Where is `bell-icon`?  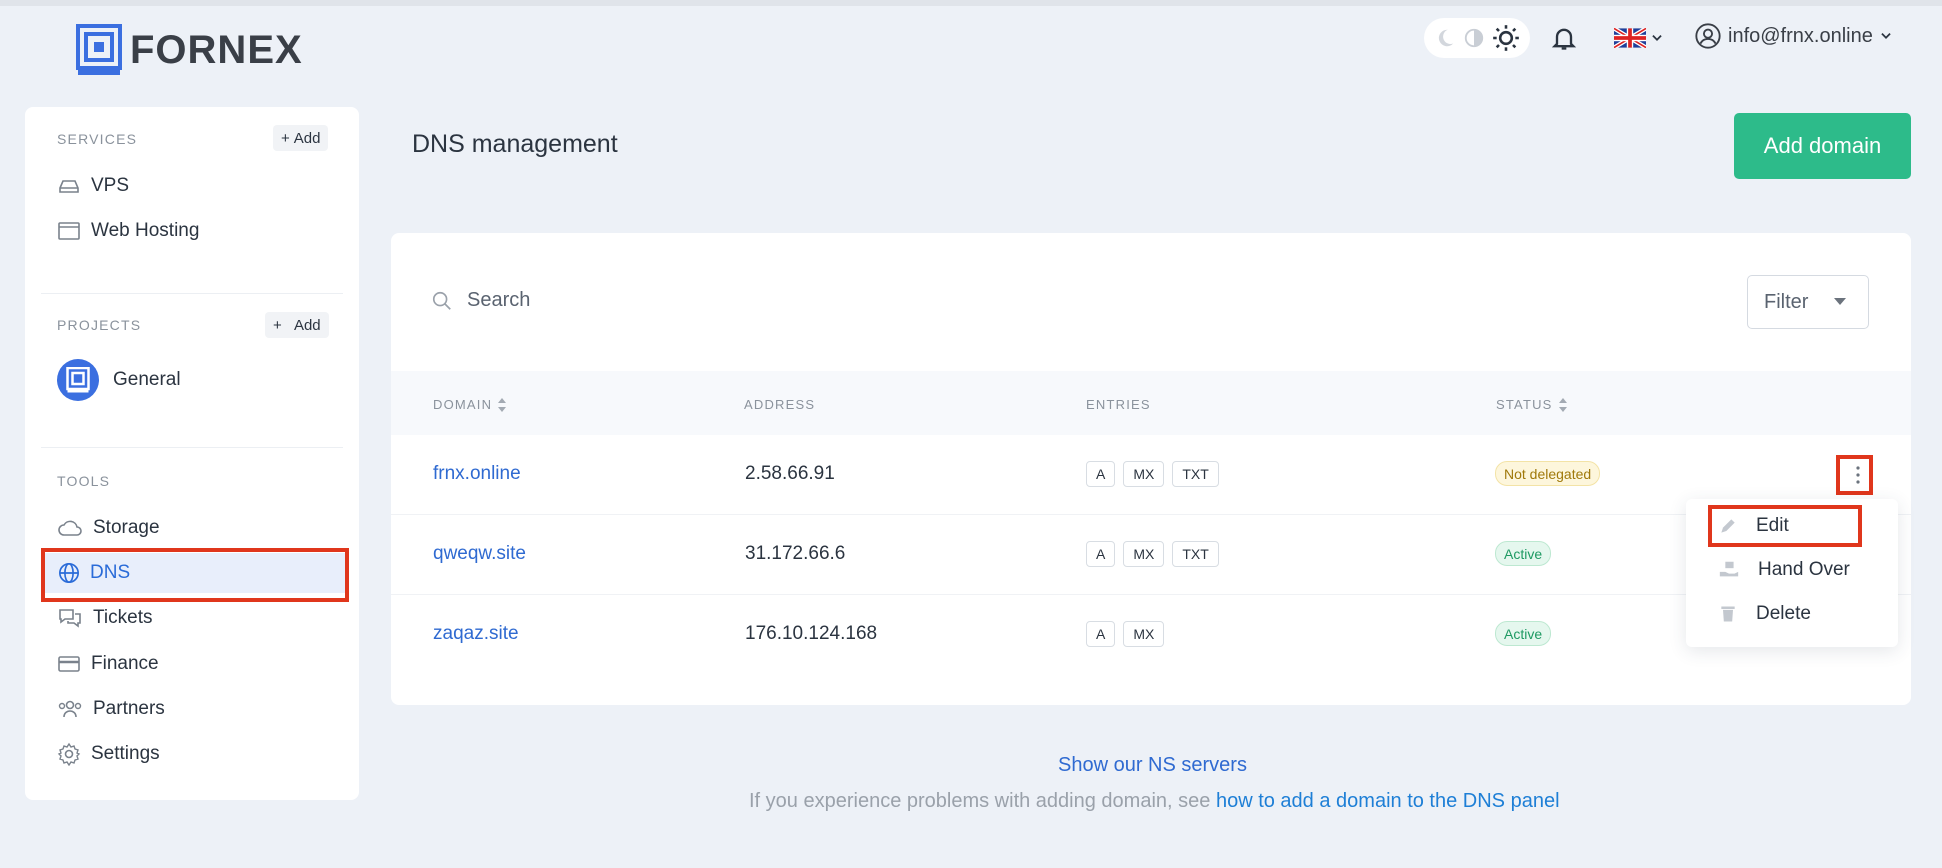 bell-icon is located at coordinates (1564, 38).